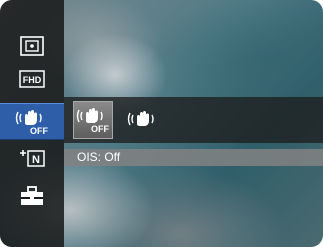  I want to click on option-ois-off-label: OFF, so click(100, 129).